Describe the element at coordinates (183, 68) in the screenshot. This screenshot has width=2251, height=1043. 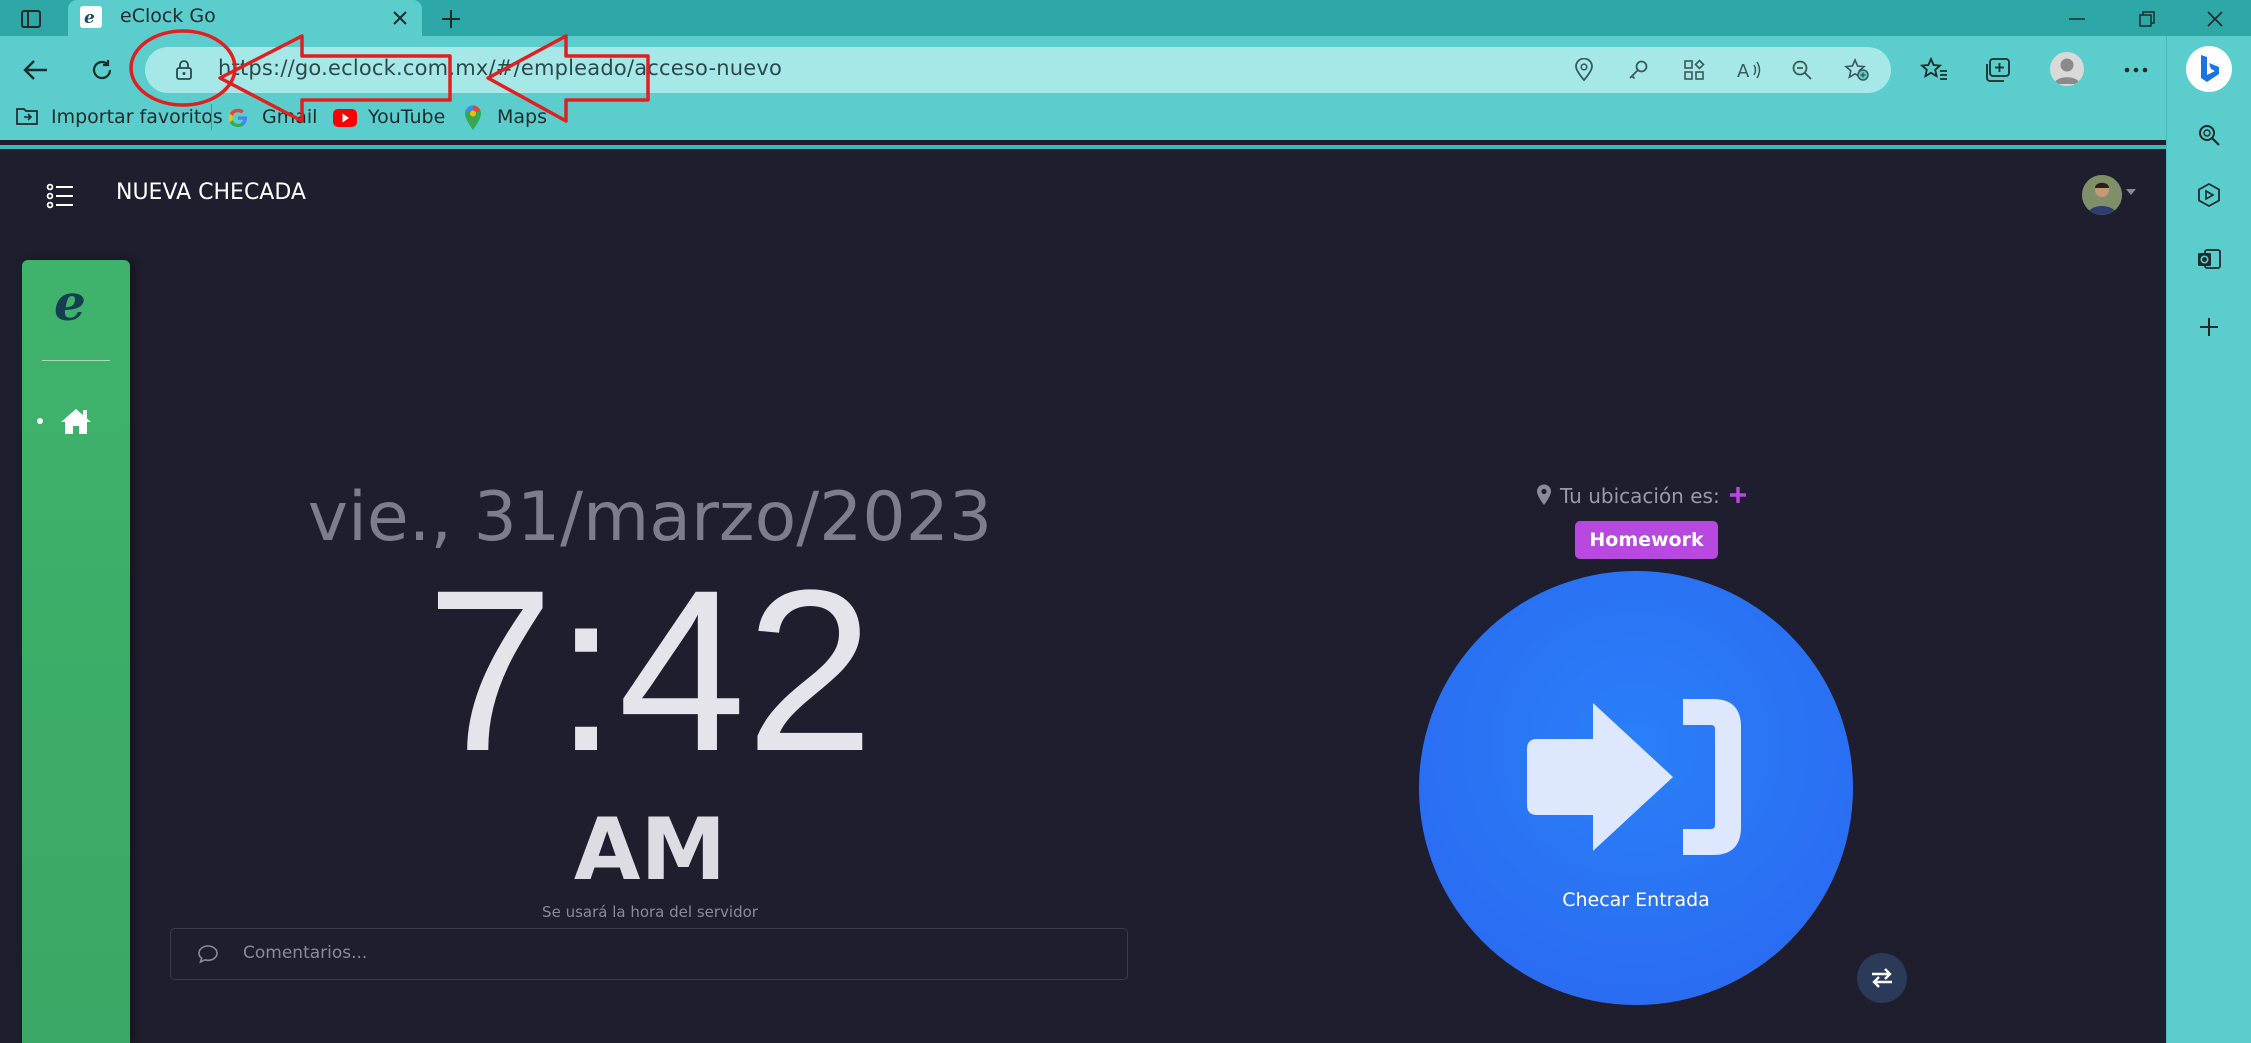
I see `annotation-circle` at that location.